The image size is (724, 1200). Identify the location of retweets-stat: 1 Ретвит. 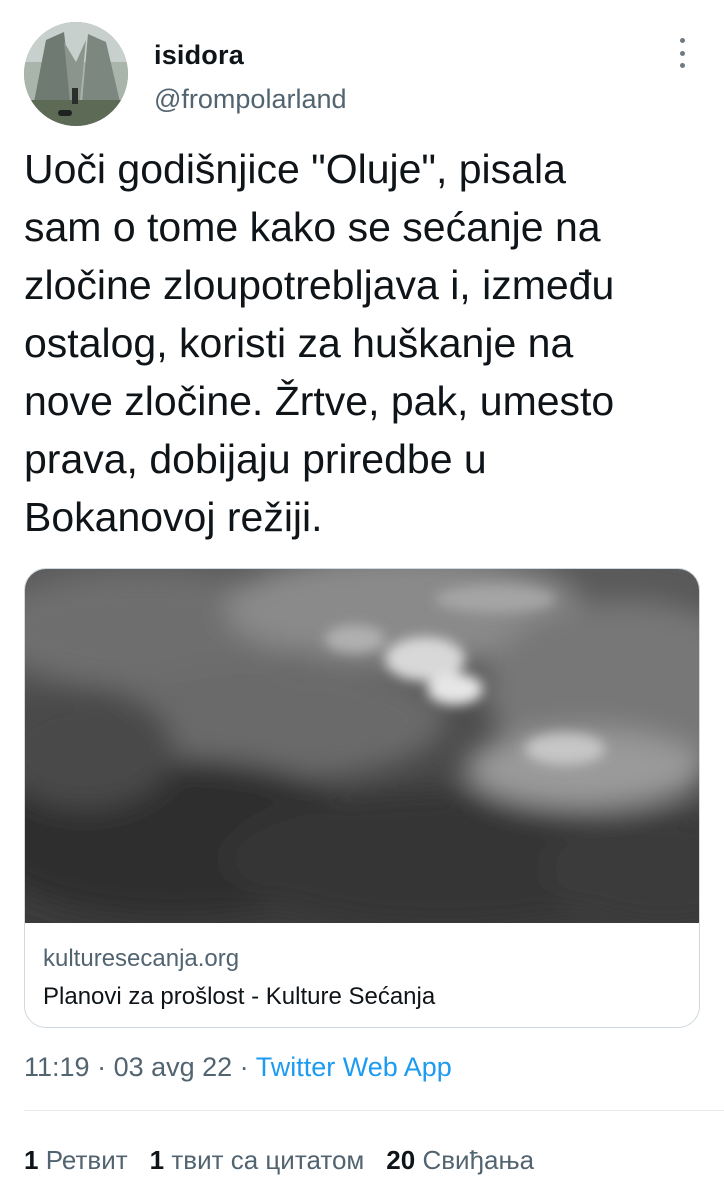
(76, 1160).